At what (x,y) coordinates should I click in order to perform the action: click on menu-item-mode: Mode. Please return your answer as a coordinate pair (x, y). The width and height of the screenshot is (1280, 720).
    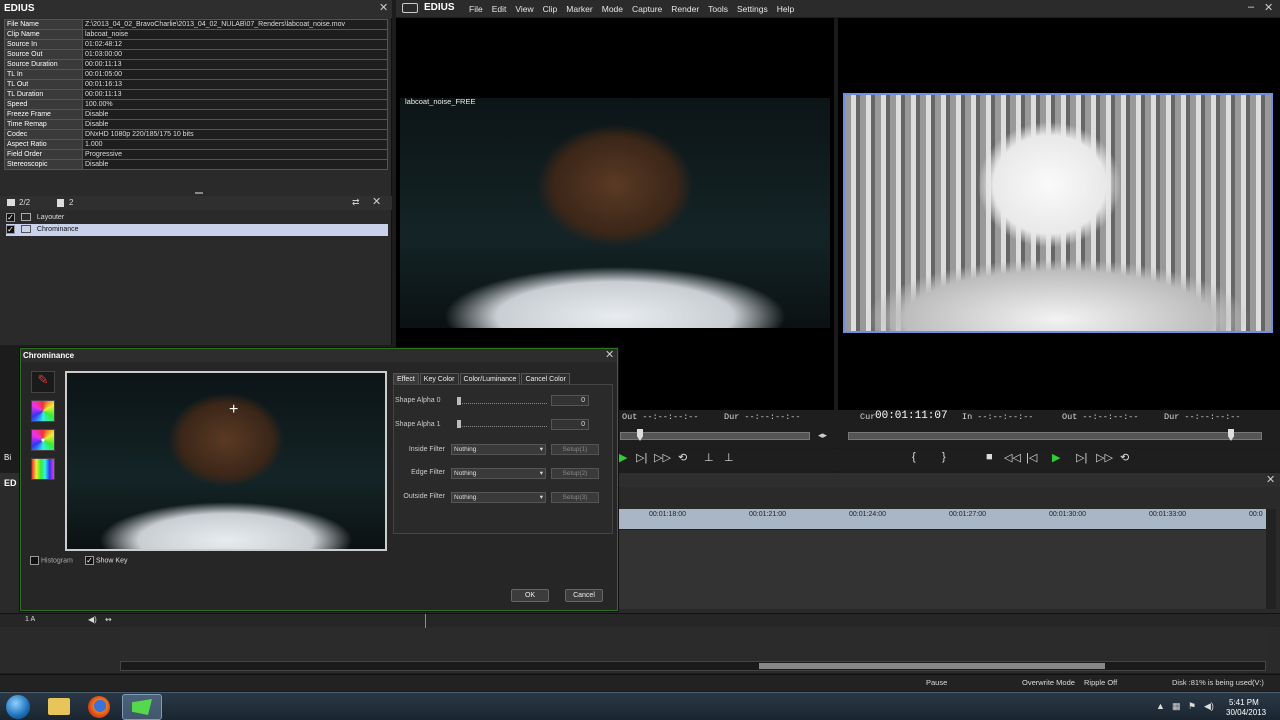
    Looking at the image, I should click on (612, 9).